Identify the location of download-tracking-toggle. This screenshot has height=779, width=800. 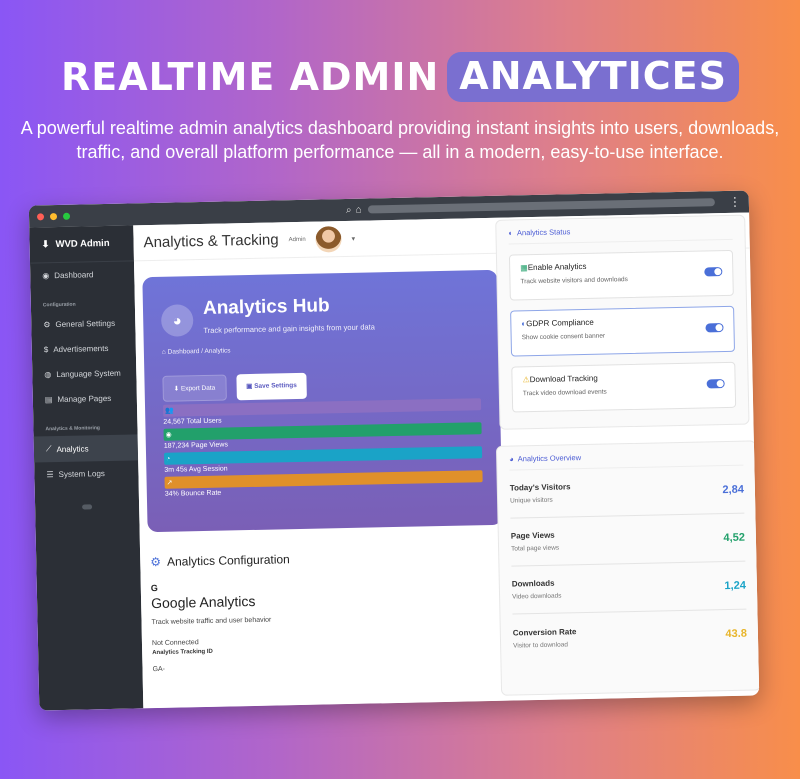
(715, 384).